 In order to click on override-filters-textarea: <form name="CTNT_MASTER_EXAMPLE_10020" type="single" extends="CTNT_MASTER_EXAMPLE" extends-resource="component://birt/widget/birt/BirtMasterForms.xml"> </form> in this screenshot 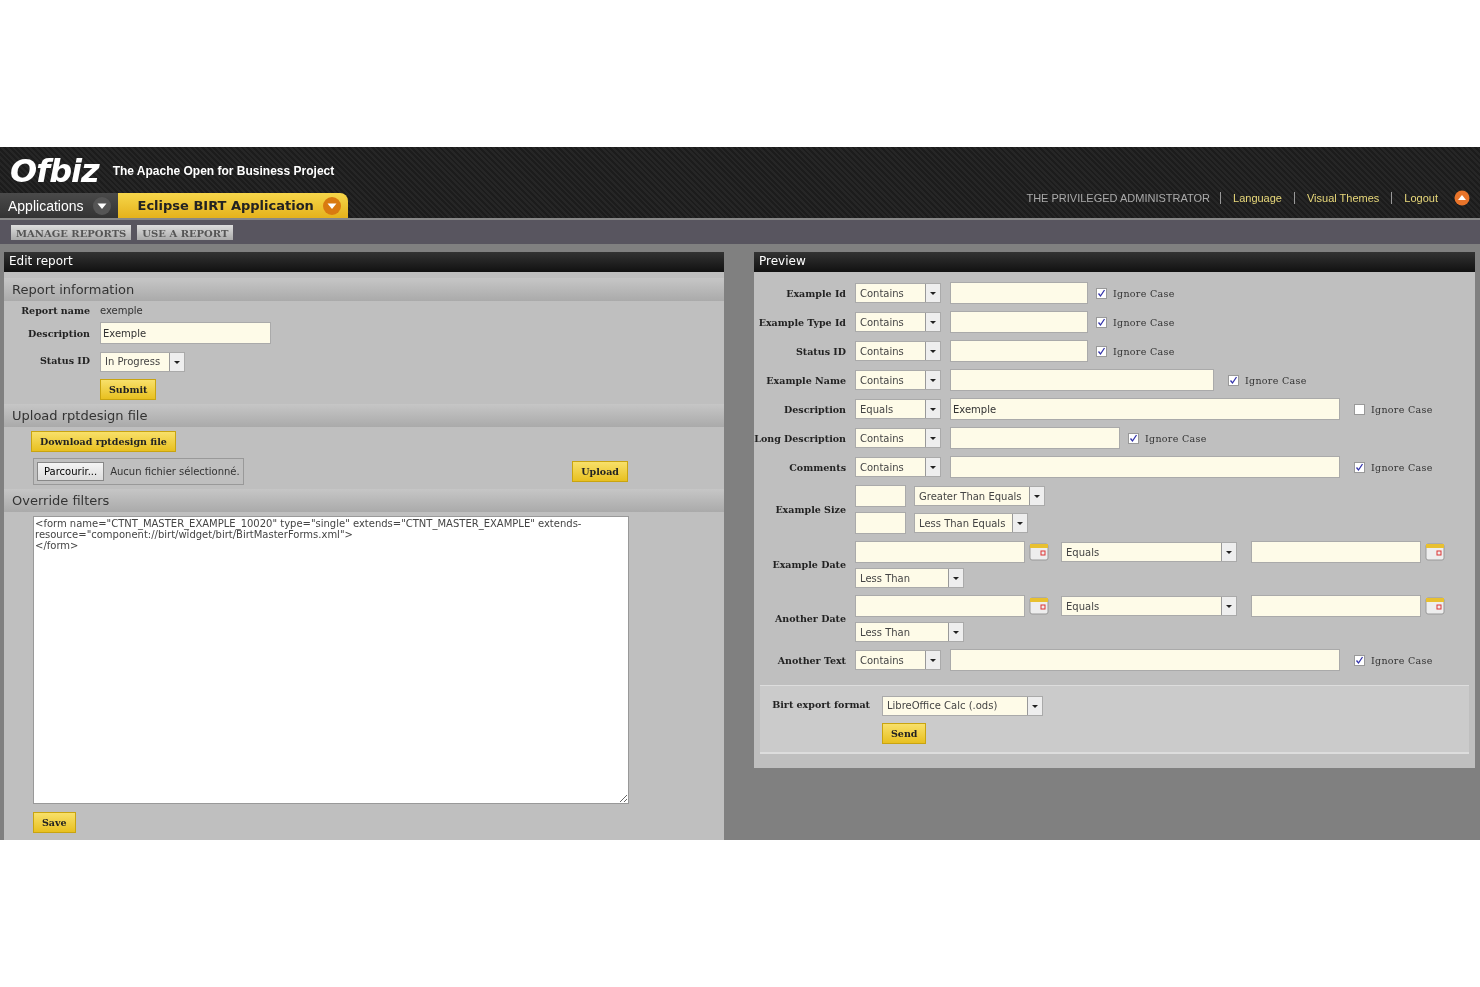, I will do `click(331, 659)`.